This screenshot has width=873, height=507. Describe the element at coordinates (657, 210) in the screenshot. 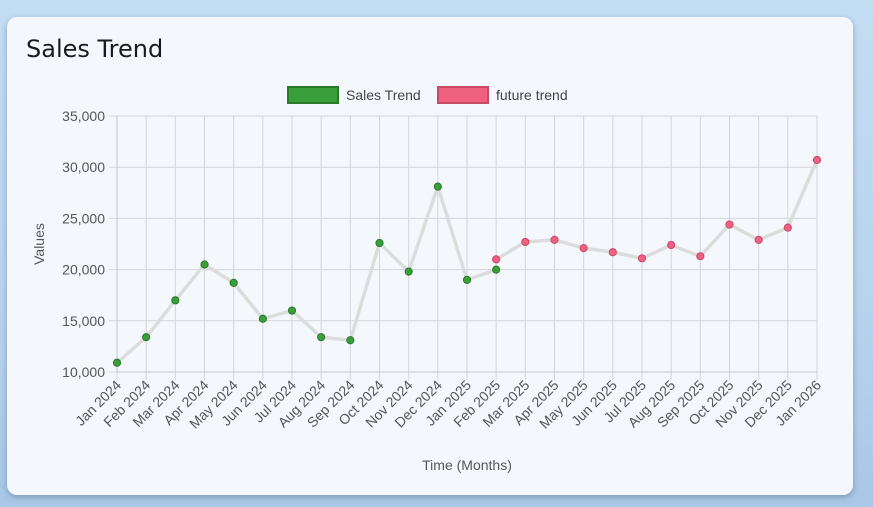

I see `series-line` at that location.